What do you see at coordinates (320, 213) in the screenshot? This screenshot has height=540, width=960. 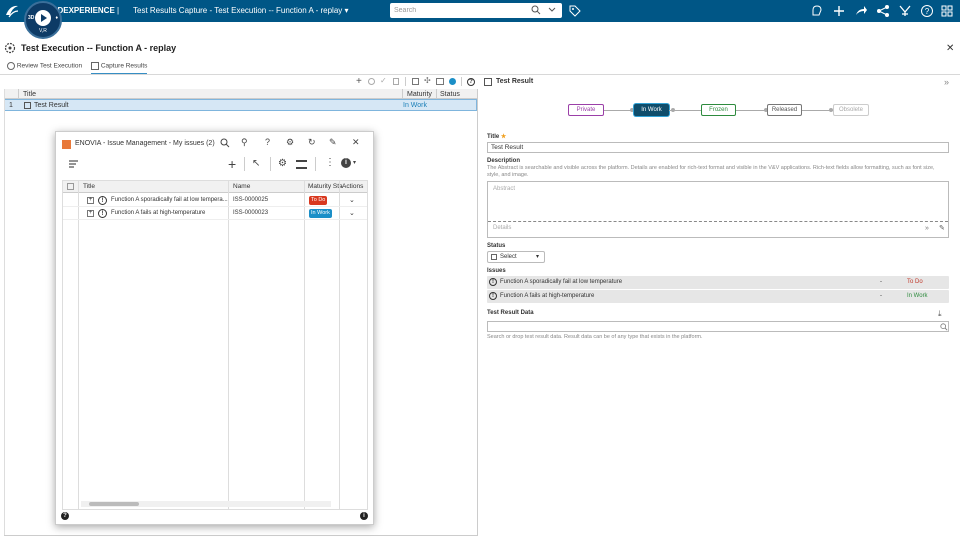 I see `maturity-badge: In Work` at bounding box center [320, 213].